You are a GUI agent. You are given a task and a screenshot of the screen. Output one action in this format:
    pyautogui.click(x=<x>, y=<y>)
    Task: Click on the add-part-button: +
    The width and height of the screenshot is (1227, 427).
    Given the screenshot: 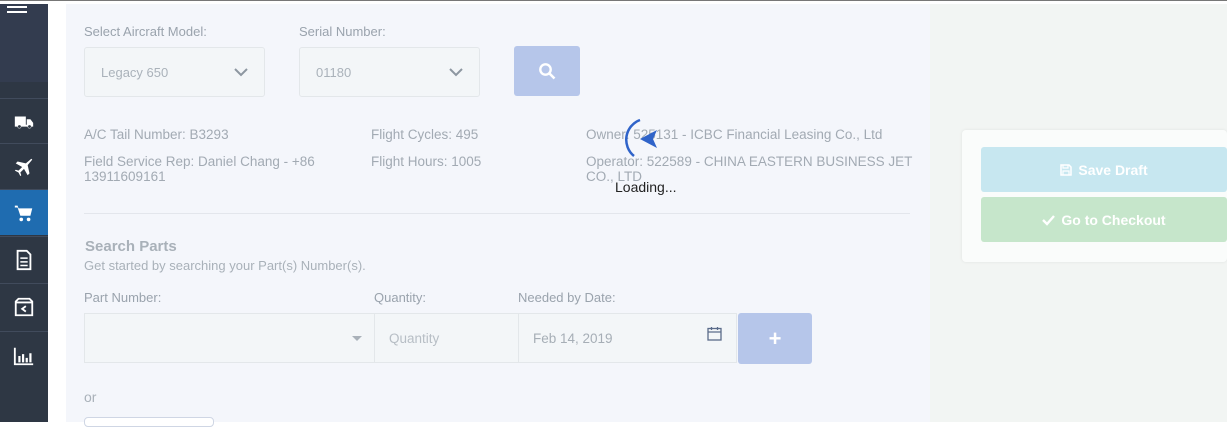 What is the action you would take?
    pyautogui.click(x=775, y=338)
    